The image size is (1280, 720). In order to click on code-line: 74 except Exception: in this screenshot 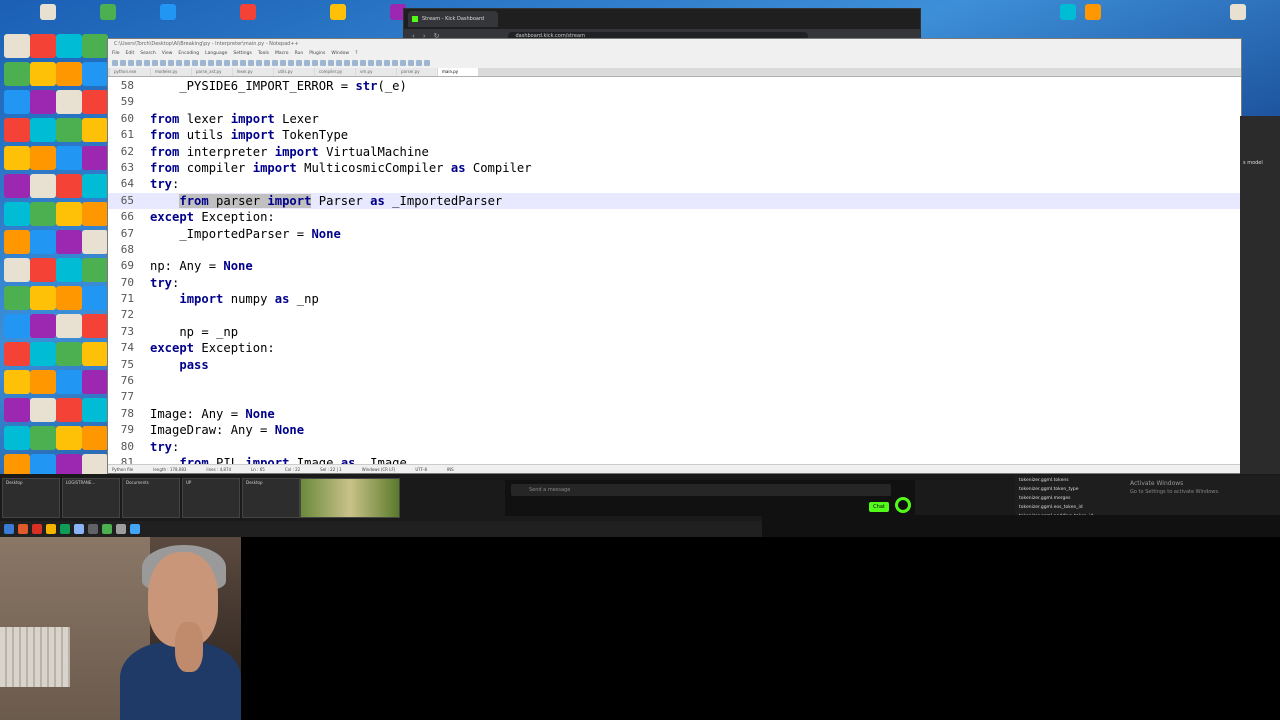, I will do `click(674, 348)`.